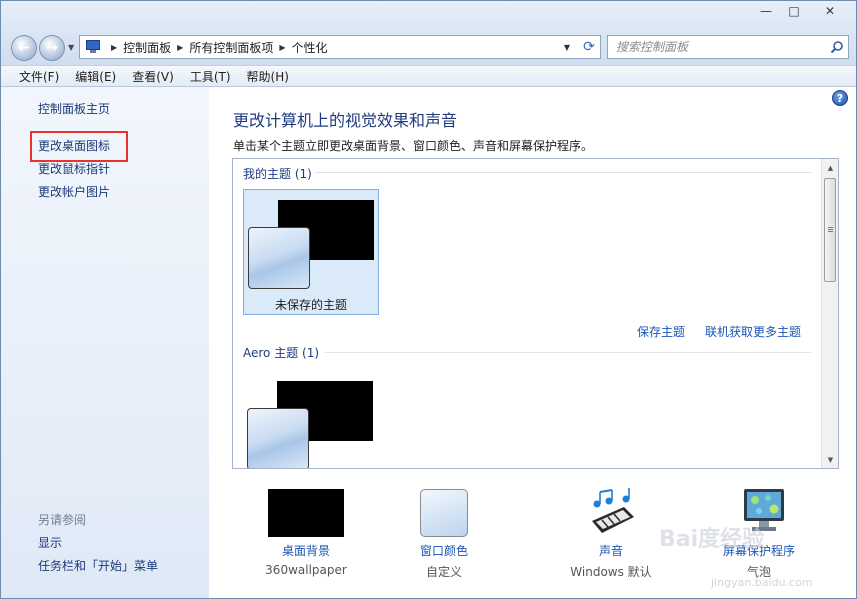  I want to click on scroll-down-icon: ▼, so click(830, 459).